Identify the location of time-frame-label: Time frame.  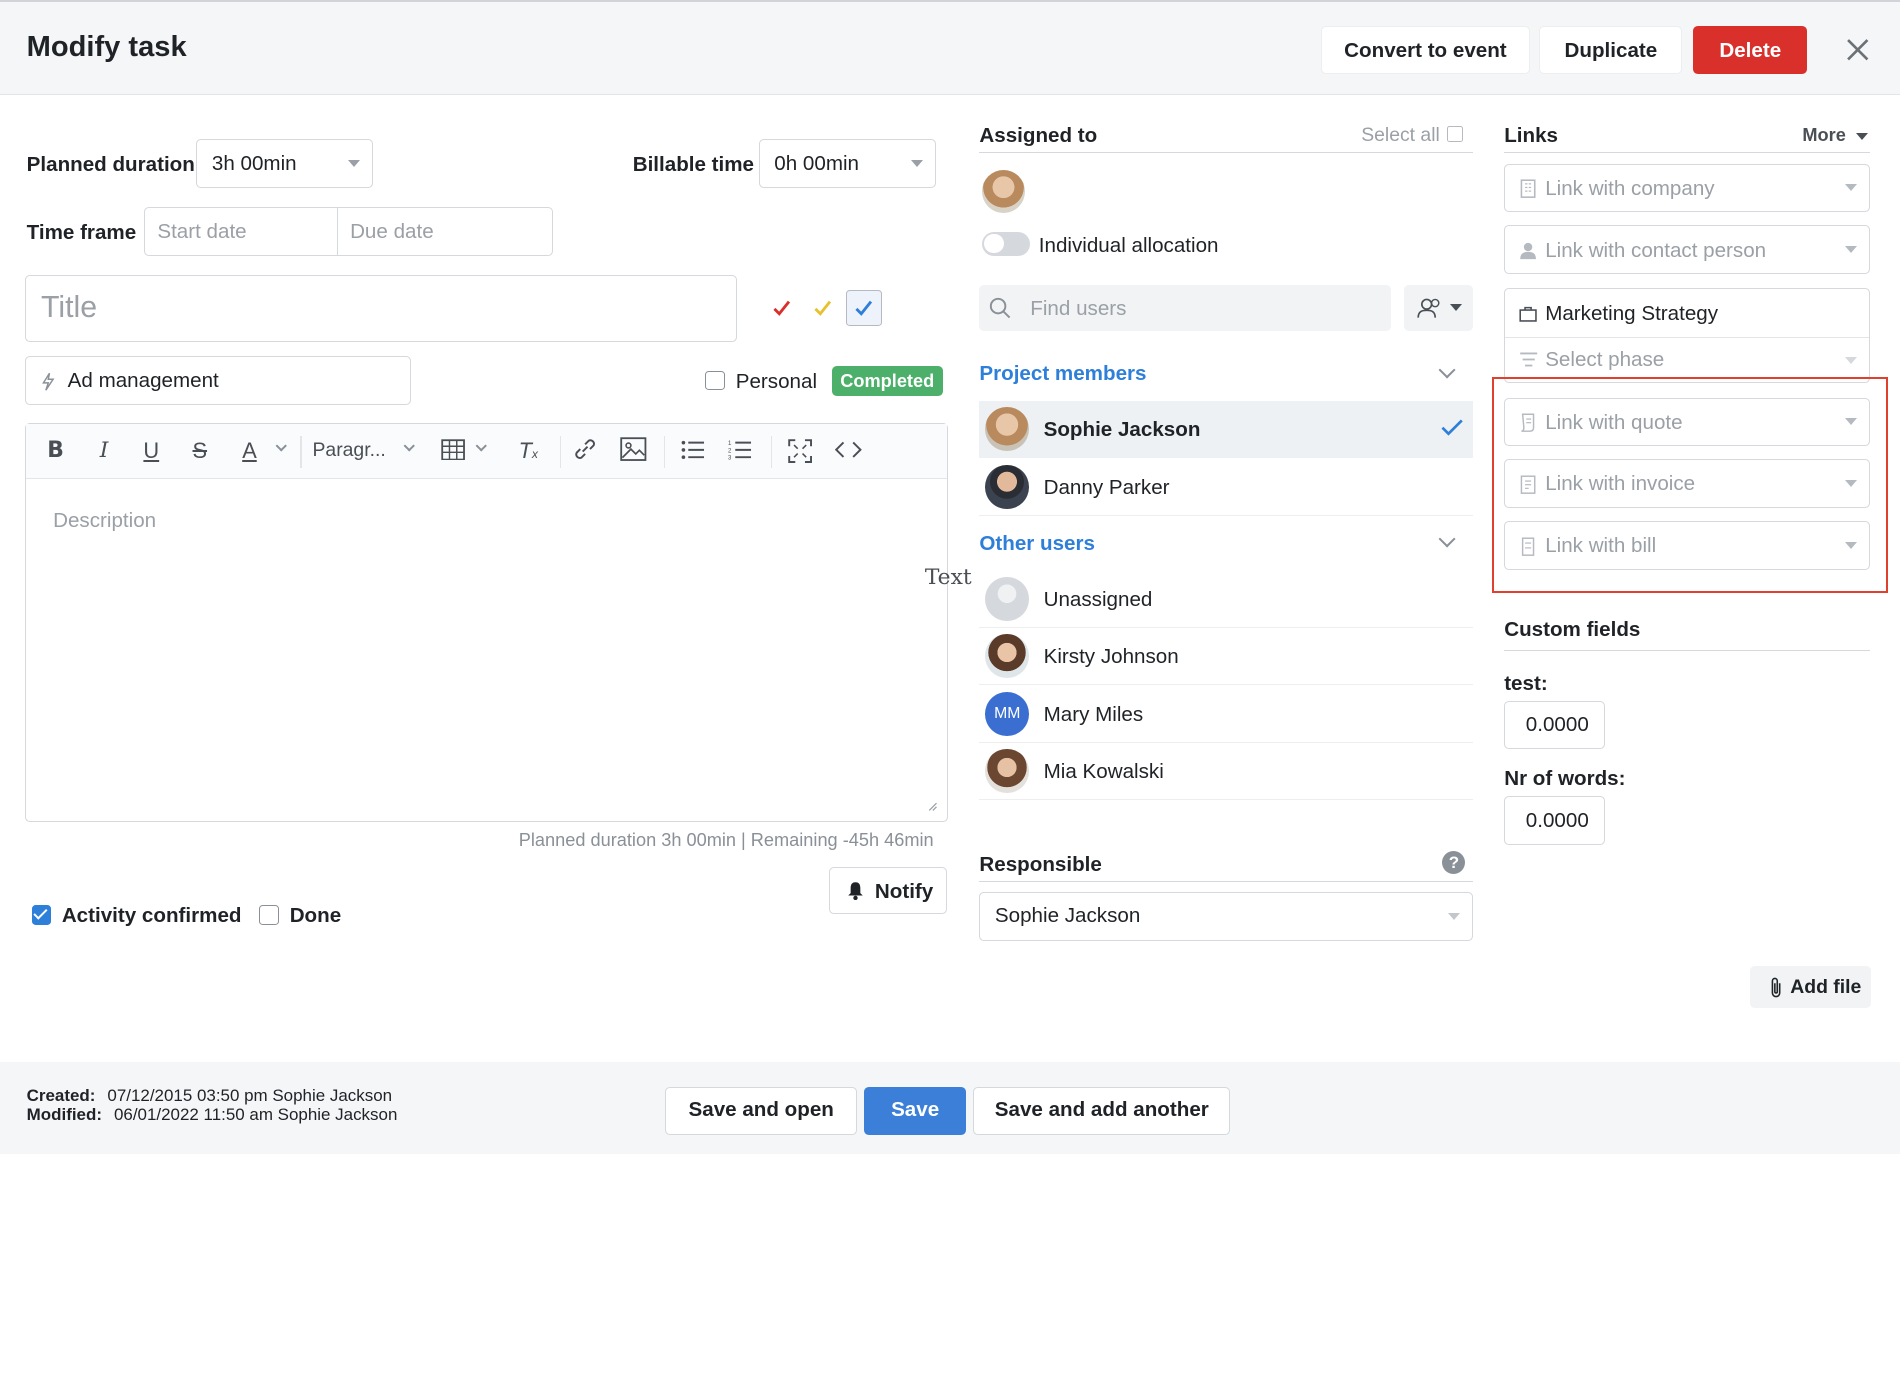
(81, 232).